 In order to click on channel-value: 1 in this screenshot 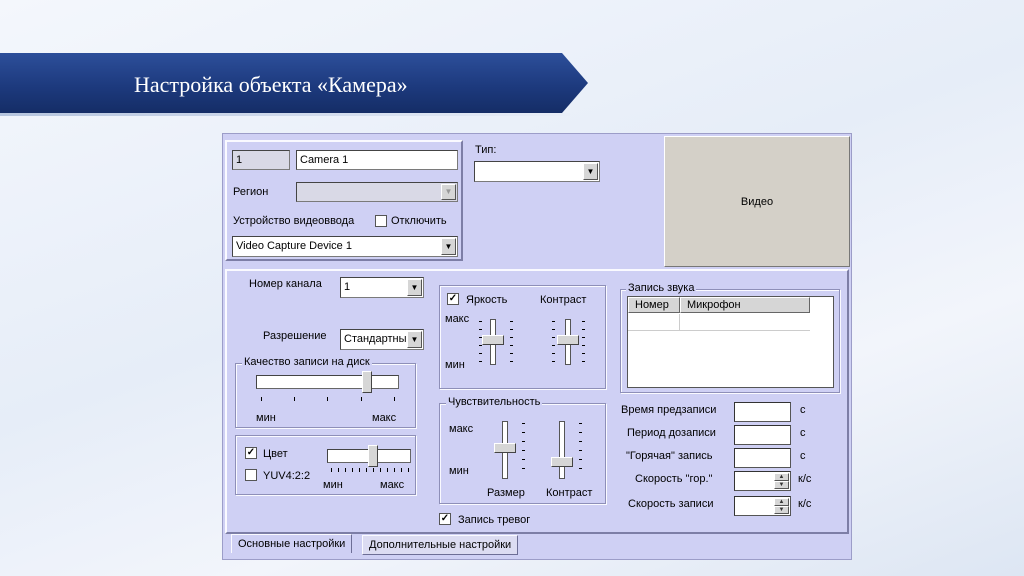, I will do `click(347, 287)`.